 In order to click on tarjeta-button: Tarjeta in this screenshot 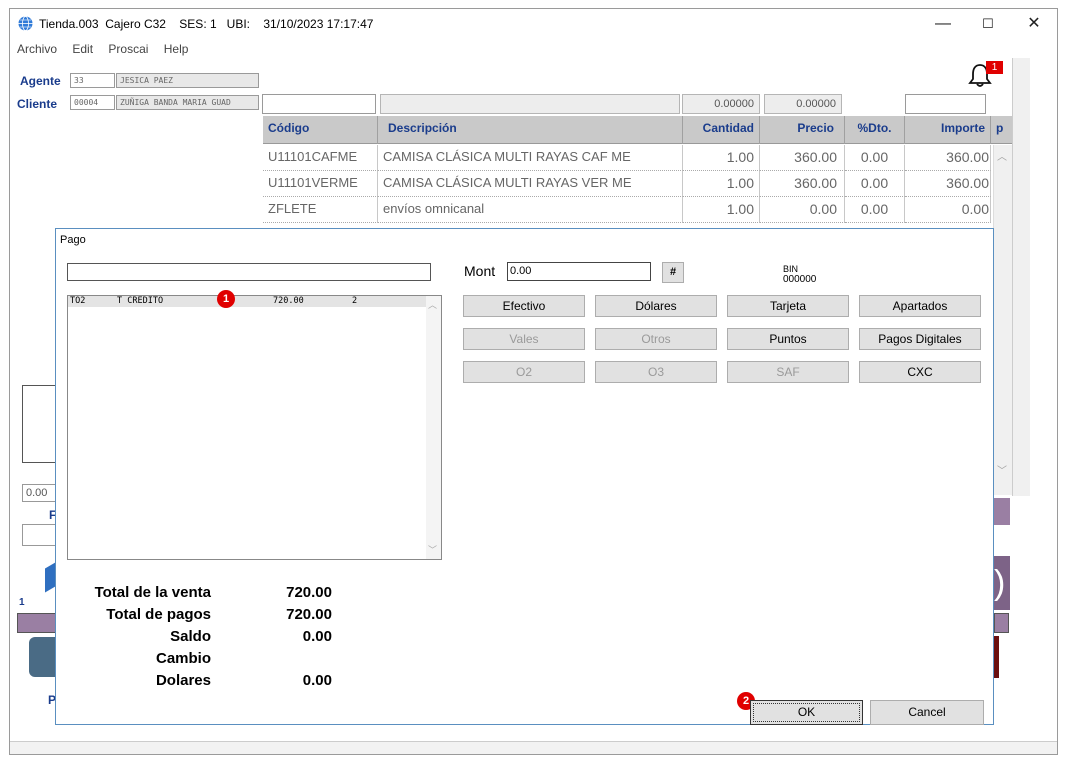, I will do `click(788, 306)`.